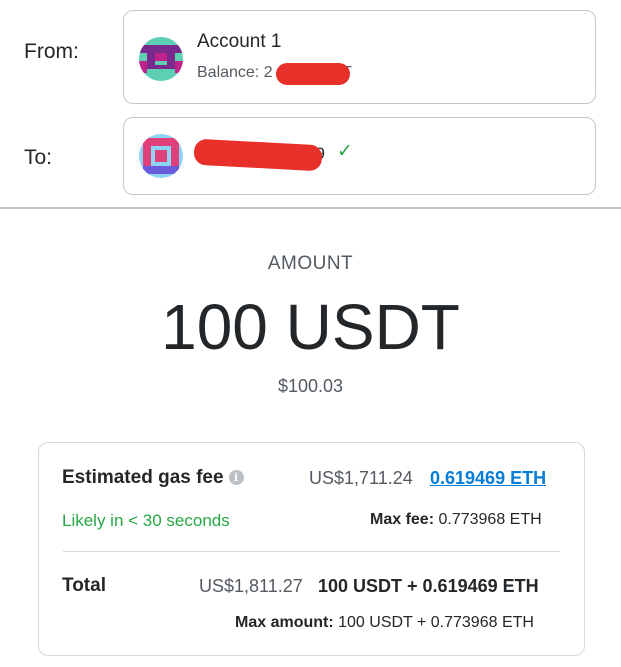 The image size is (621, 667). I want to click on gas-fee-eth-link: 0.619469 ETH, so click(488, 478).